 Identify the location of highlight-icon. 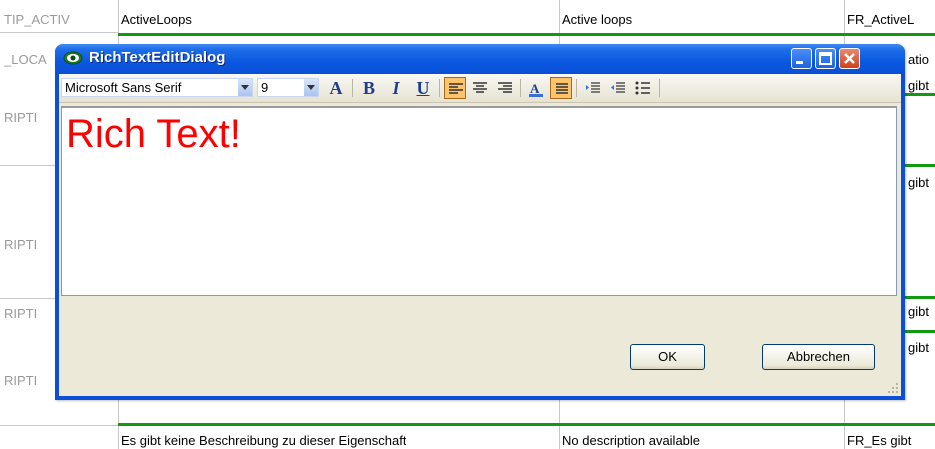
(562, 88).